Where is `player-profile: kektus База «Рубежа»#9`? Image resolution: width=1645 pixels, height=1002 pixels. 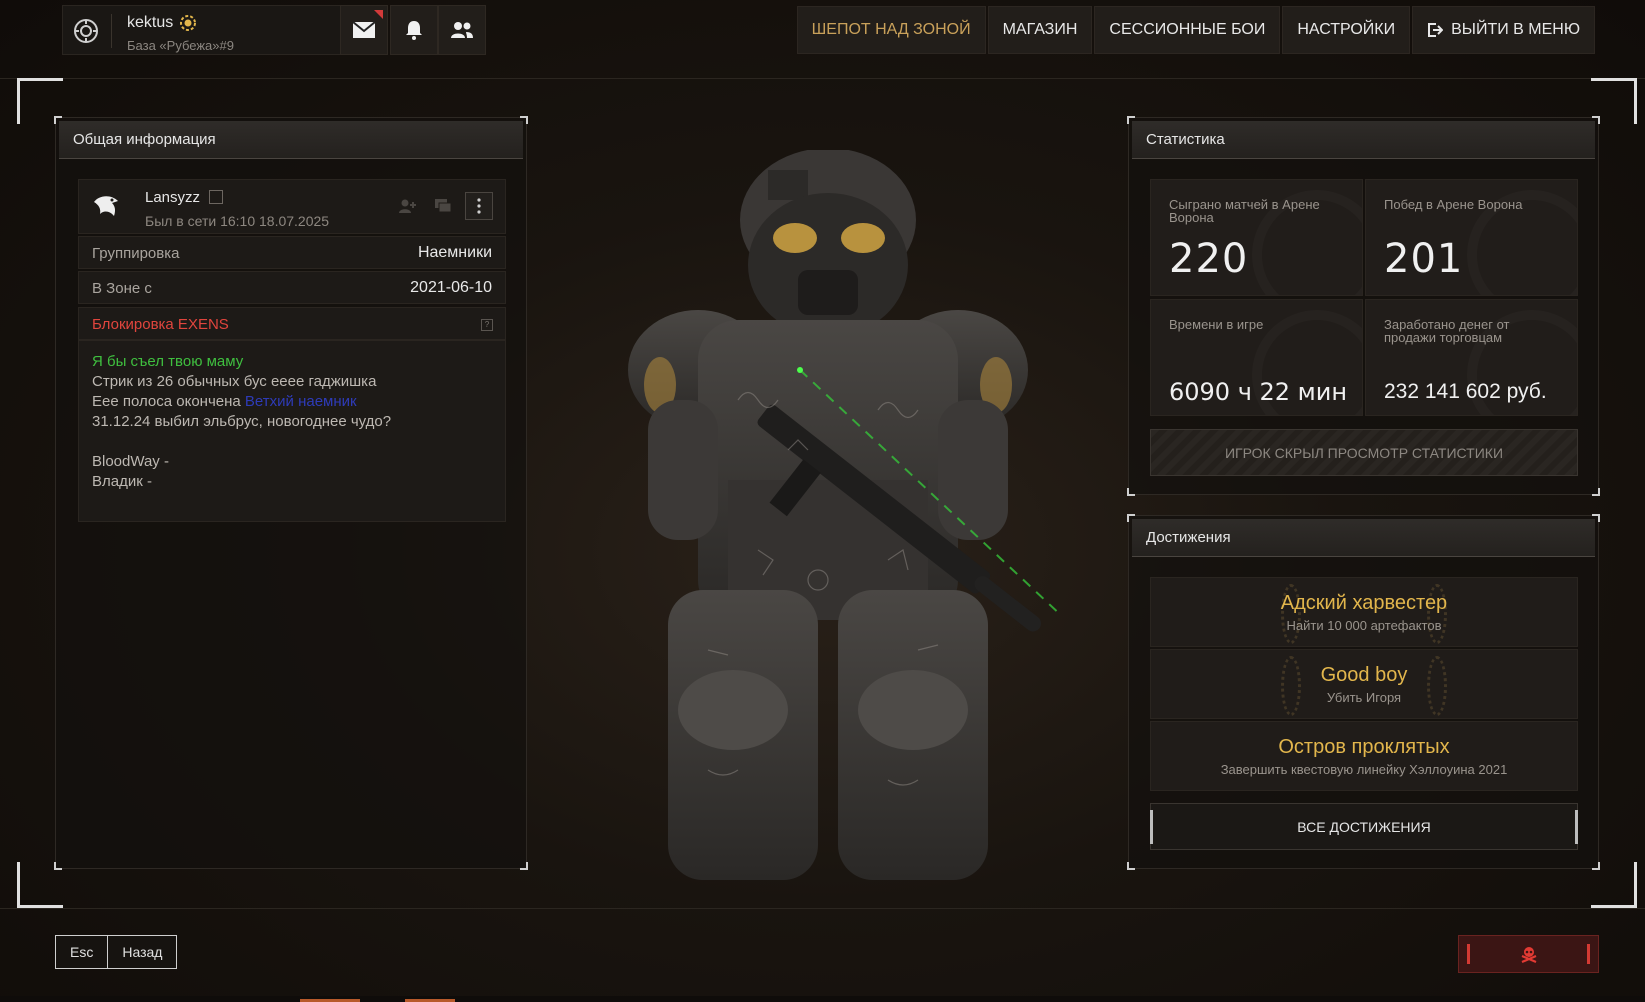 player-profile: kektus База «Рубежа»#9 is located at coordinates (208, 30).